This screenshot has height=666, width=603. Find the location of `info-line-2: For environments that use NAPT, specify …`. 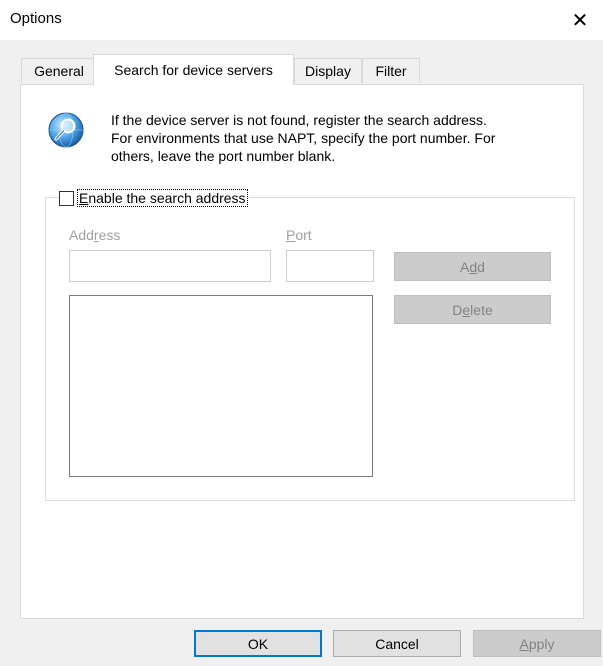

info-line-2: For environments that use NAPT, specify … is located at coordinates (303, 138).